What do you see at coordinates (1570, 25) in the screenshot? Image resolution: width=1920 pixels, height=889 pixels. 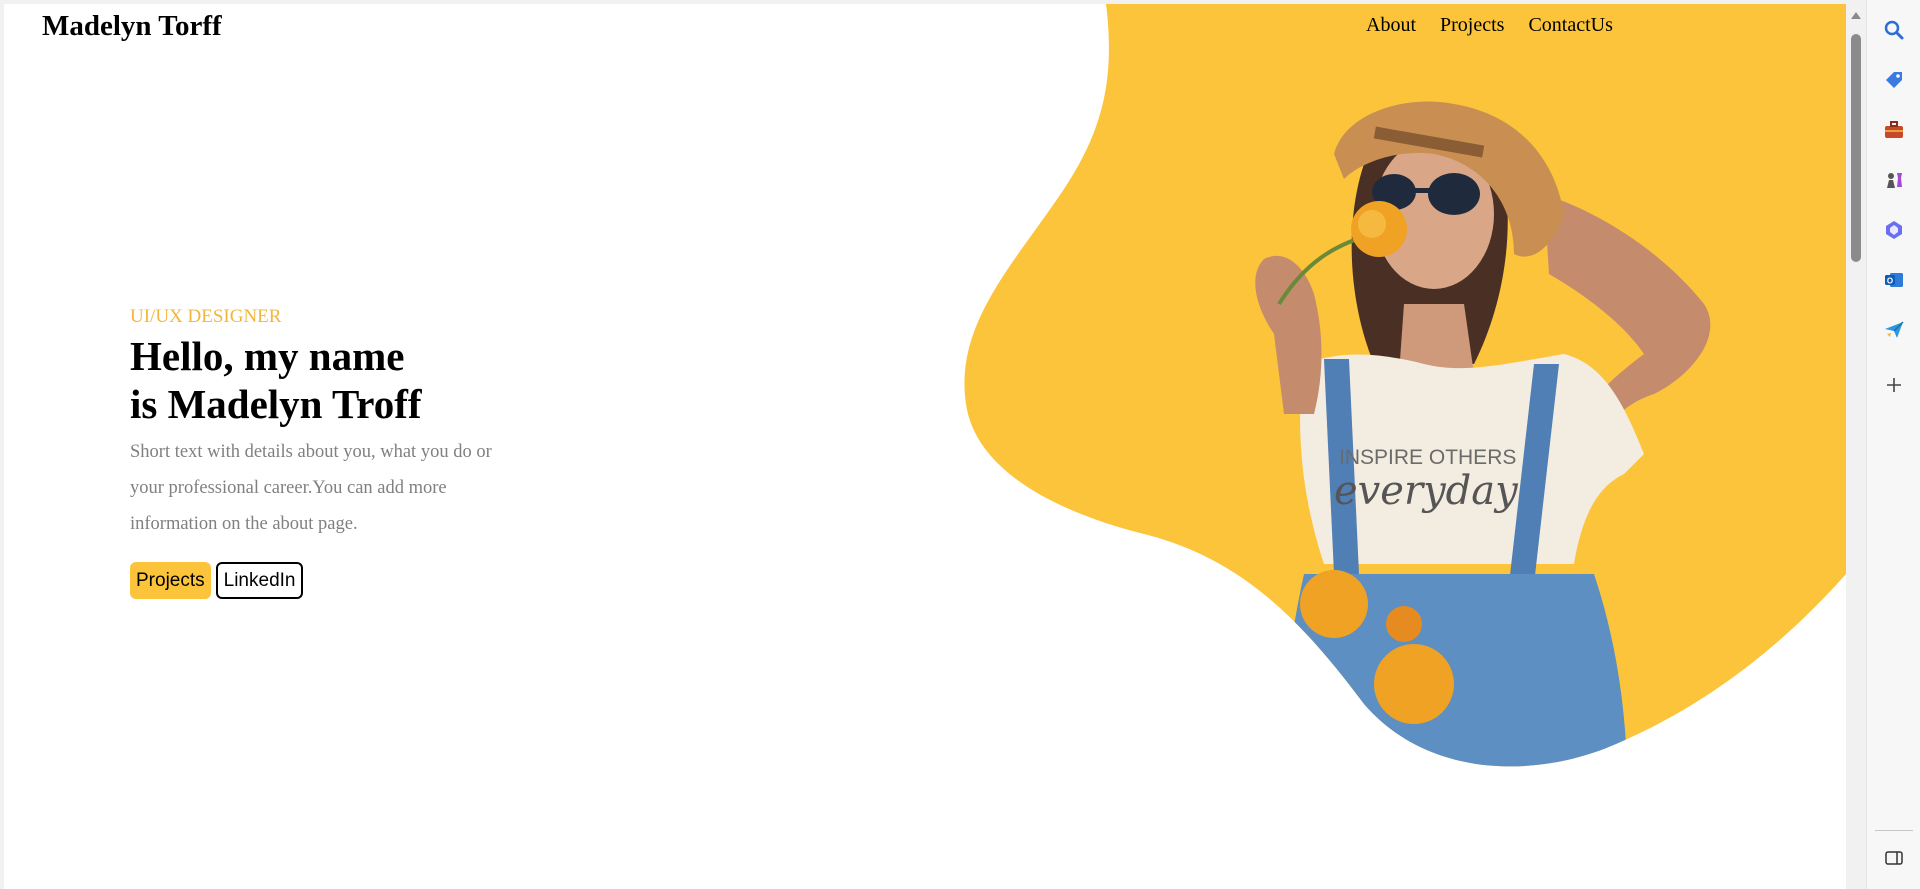 I see `nav-contact-link: ContactUs` at bounding box center [1570, 25].